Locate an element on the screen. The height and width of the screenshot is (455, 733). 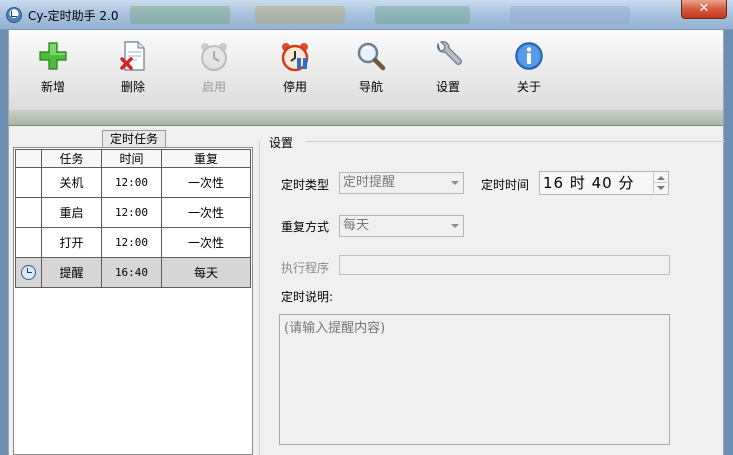
timer-time-value: 16 时 40 分 is located at coordinates (589, 183).